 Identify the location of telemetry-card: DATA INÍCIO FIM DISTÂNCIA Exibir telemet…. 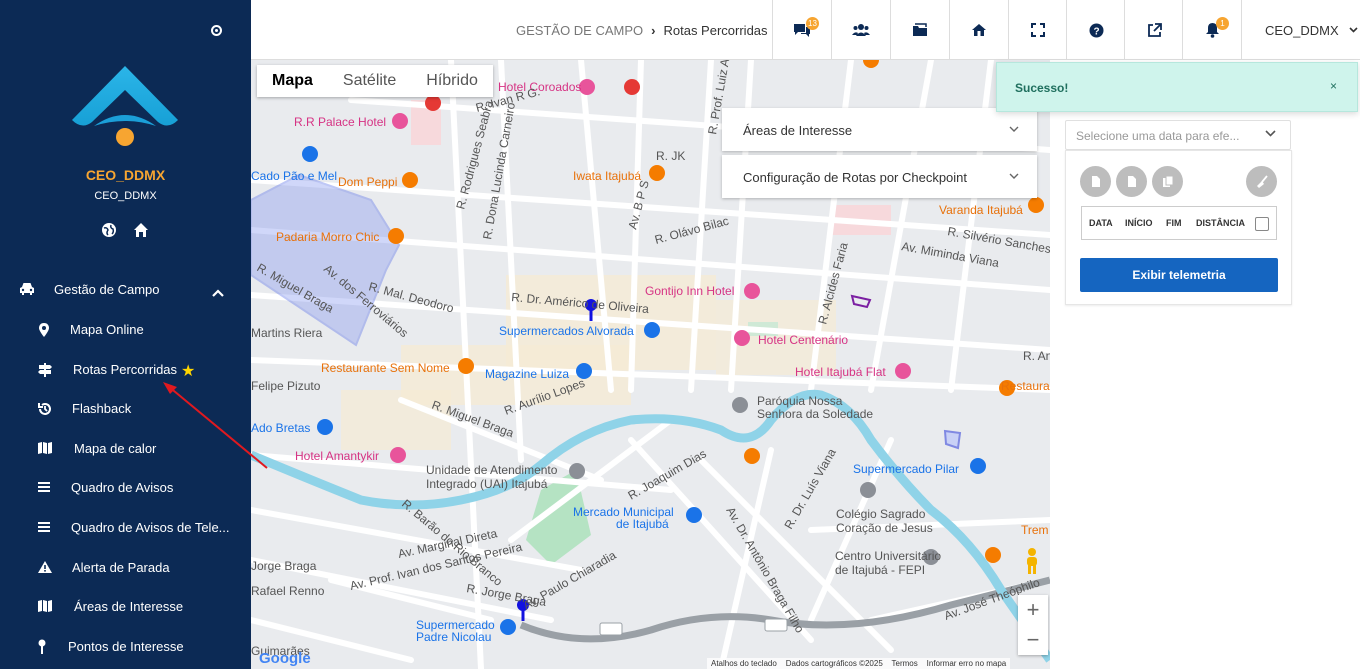
(1178, 227).